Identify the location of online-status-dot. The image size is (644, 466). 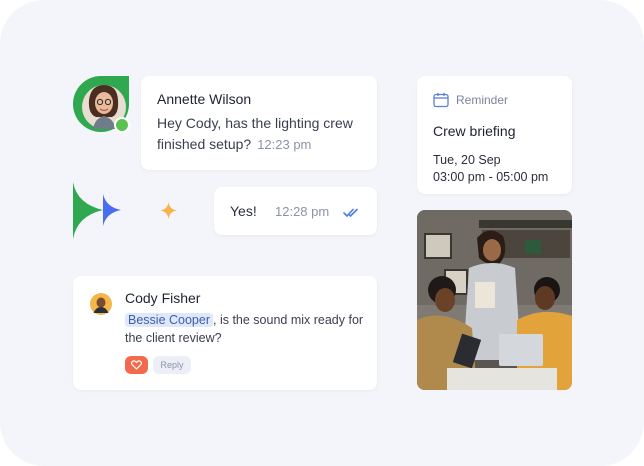
(122, 125).